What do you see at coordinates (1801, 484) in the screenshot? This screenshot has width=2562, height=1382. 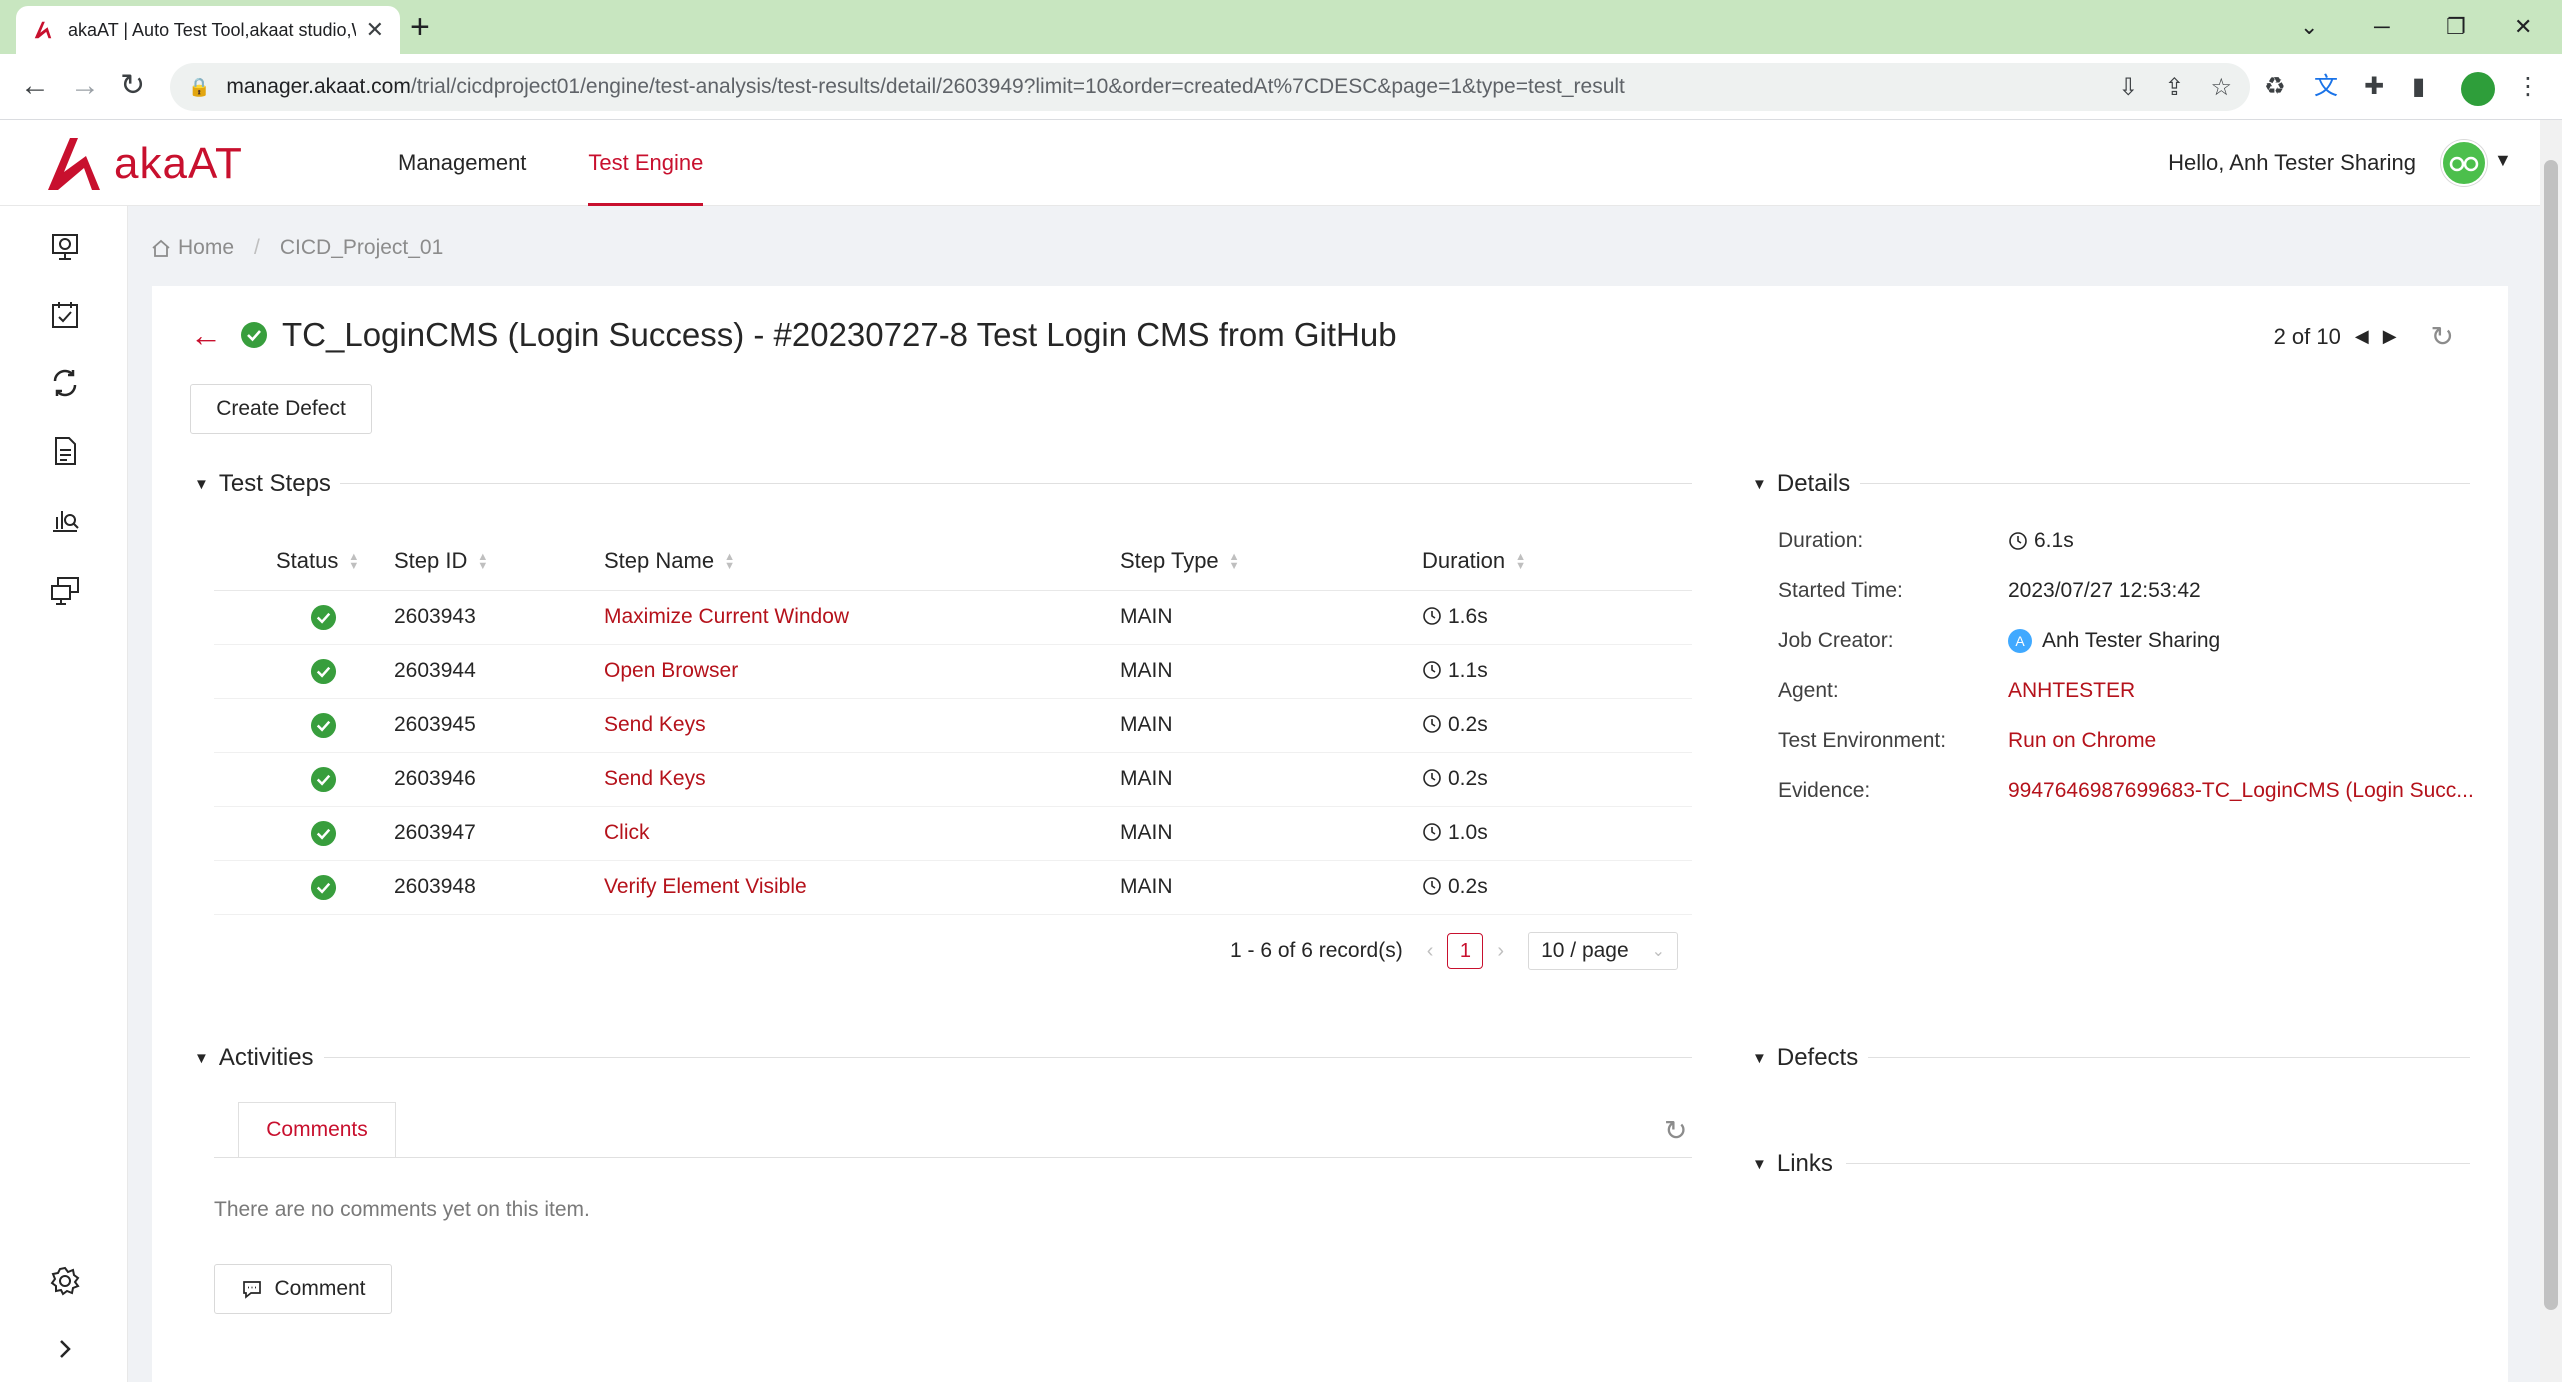 I see `details-section-toggle: ▼ Details` at bounding box center [1801, 484].